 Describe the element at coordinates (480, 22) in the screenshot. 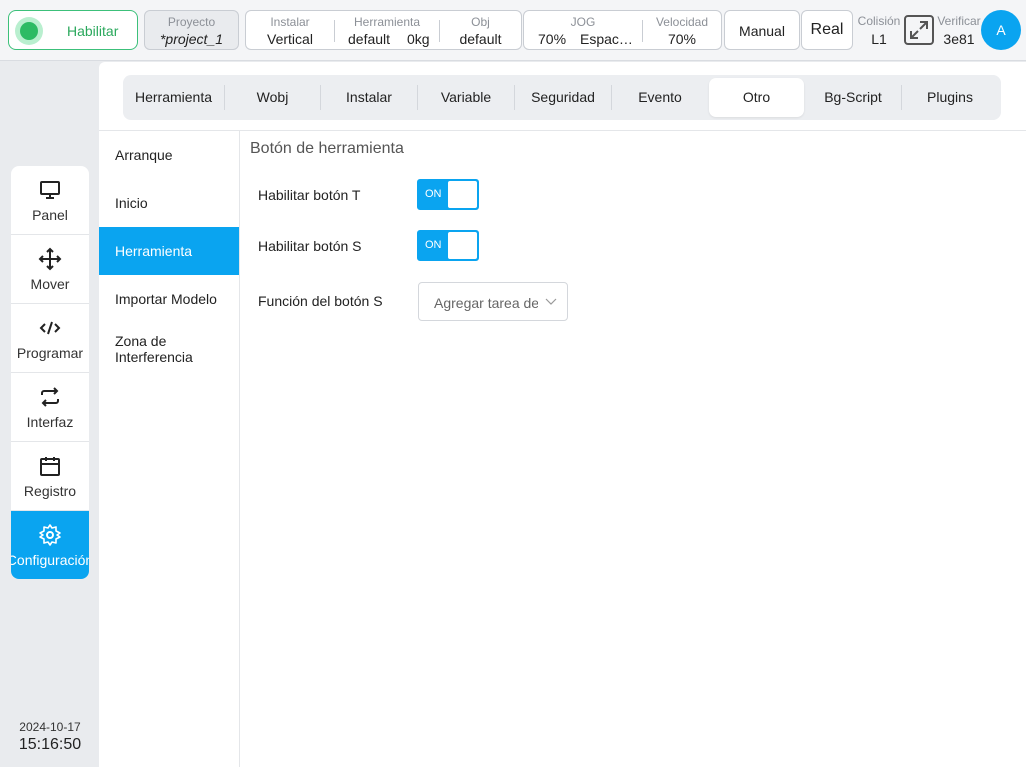

I see `obj-caption: Obj` at that location.